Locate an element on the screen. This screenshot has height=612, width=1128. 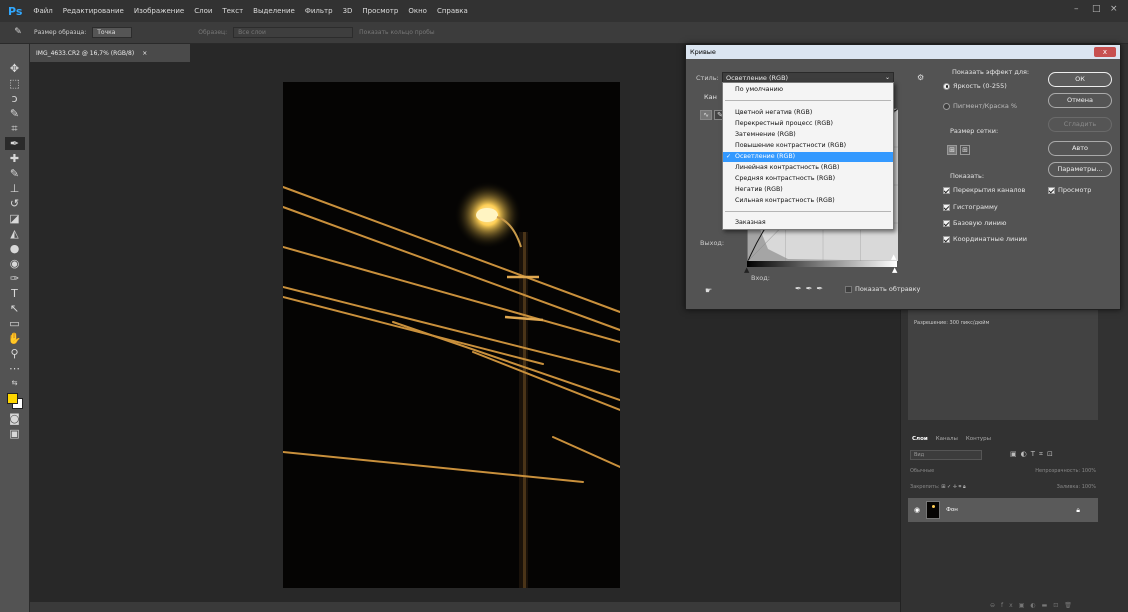
maximize-button: □ is located at coordinates (1096, 9).